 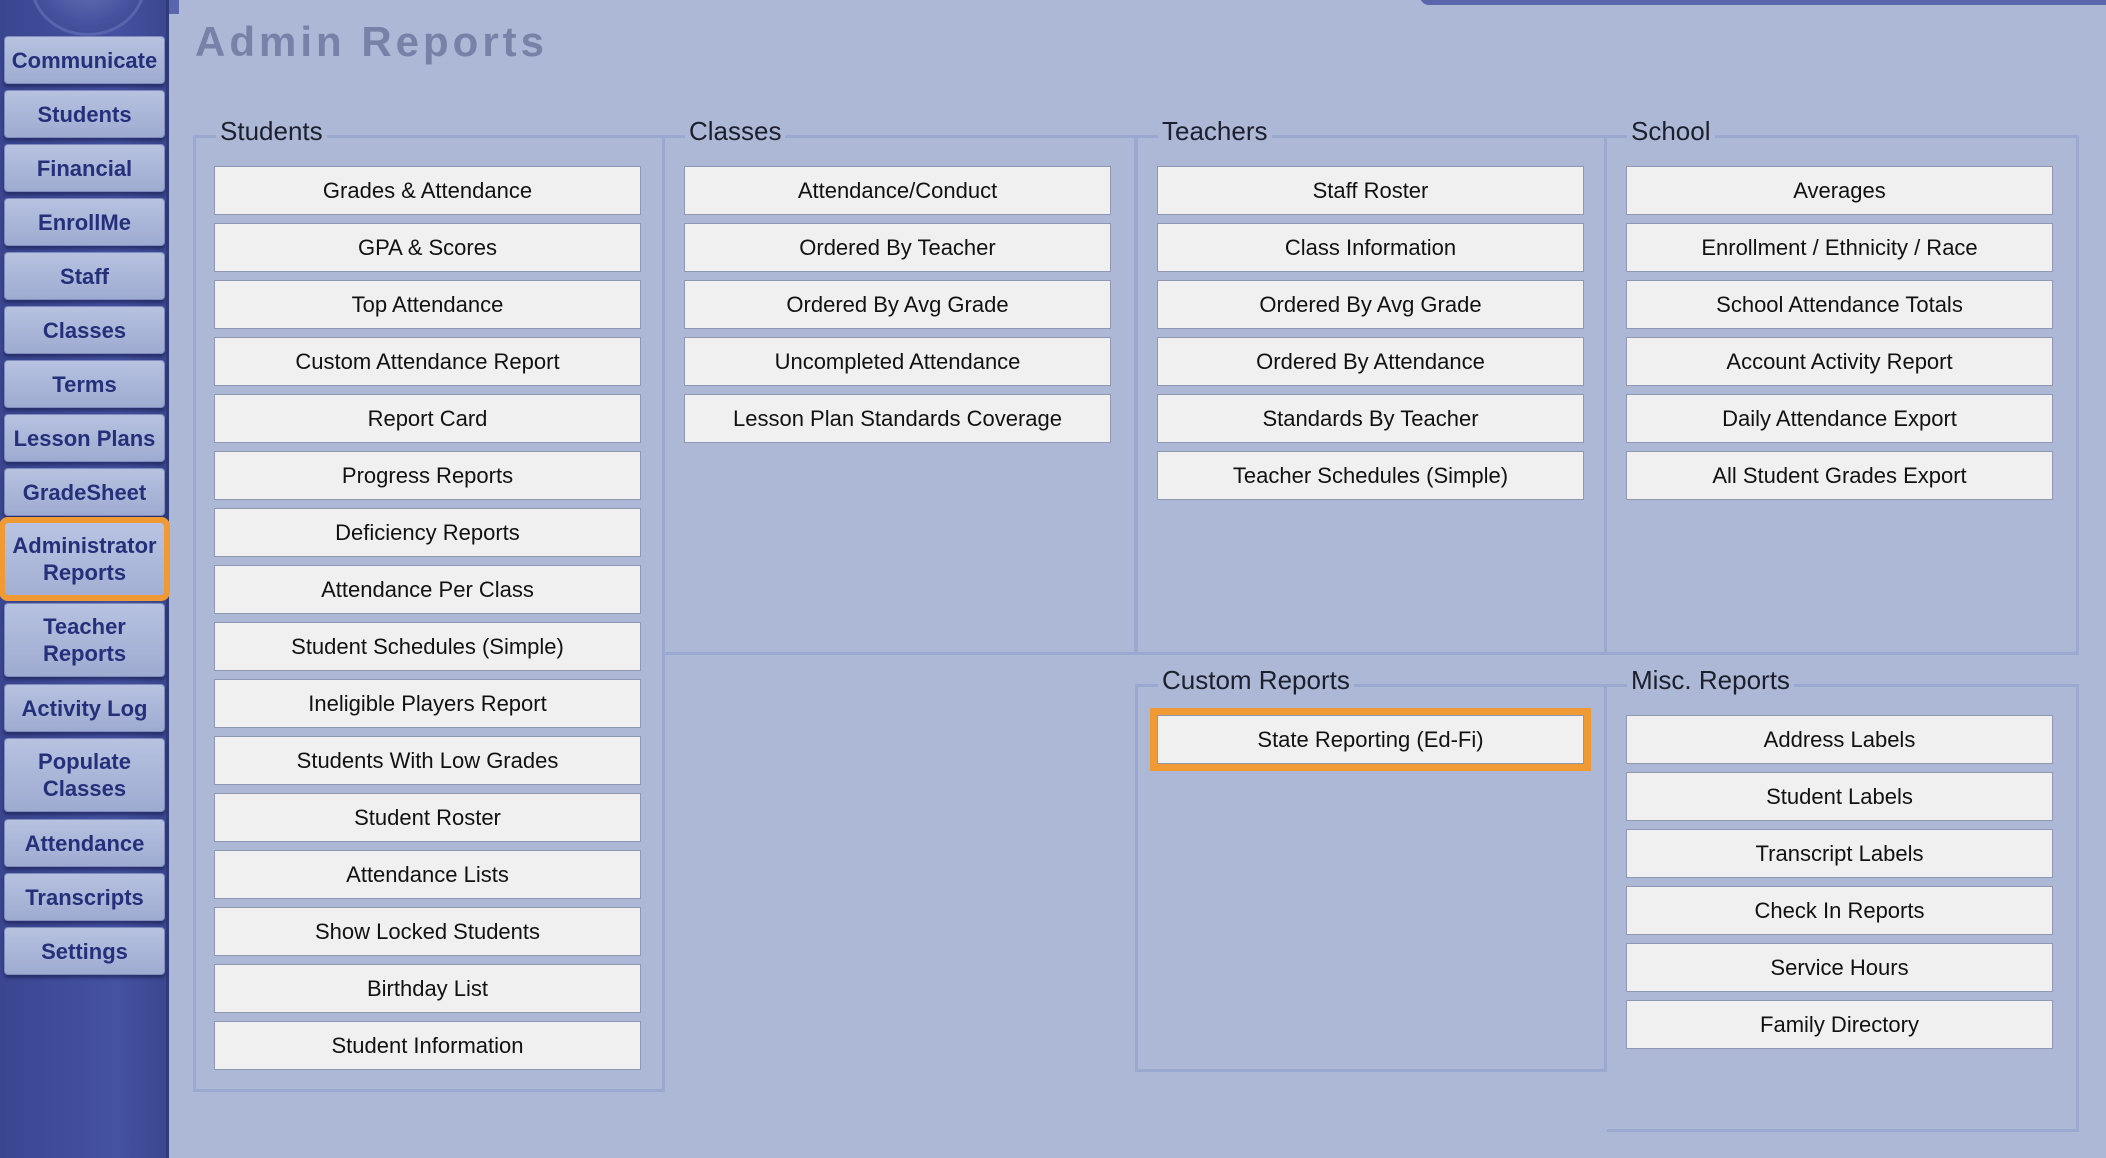 I want to click on section-title-teachers: Teachers, so click(x=1215, y=131).